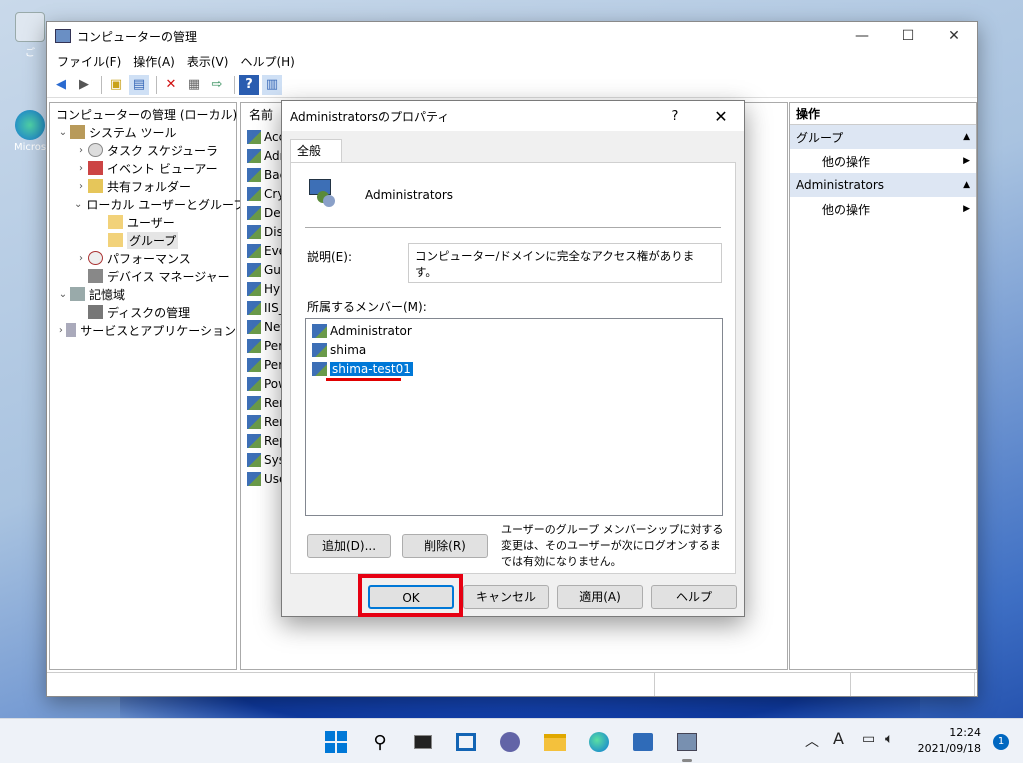  What do you see at coordinates (600, 597) in the screenshot?
I see `apply-button: 適用(A)` at bounding box center [600, 597].